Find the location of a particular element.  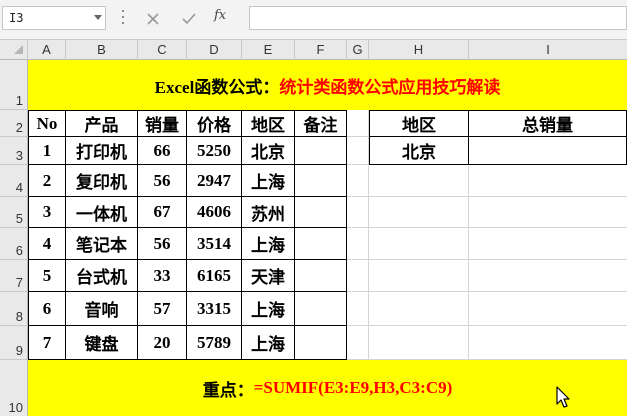

table-cell-no: 4 is located at coordinates (47, 244).